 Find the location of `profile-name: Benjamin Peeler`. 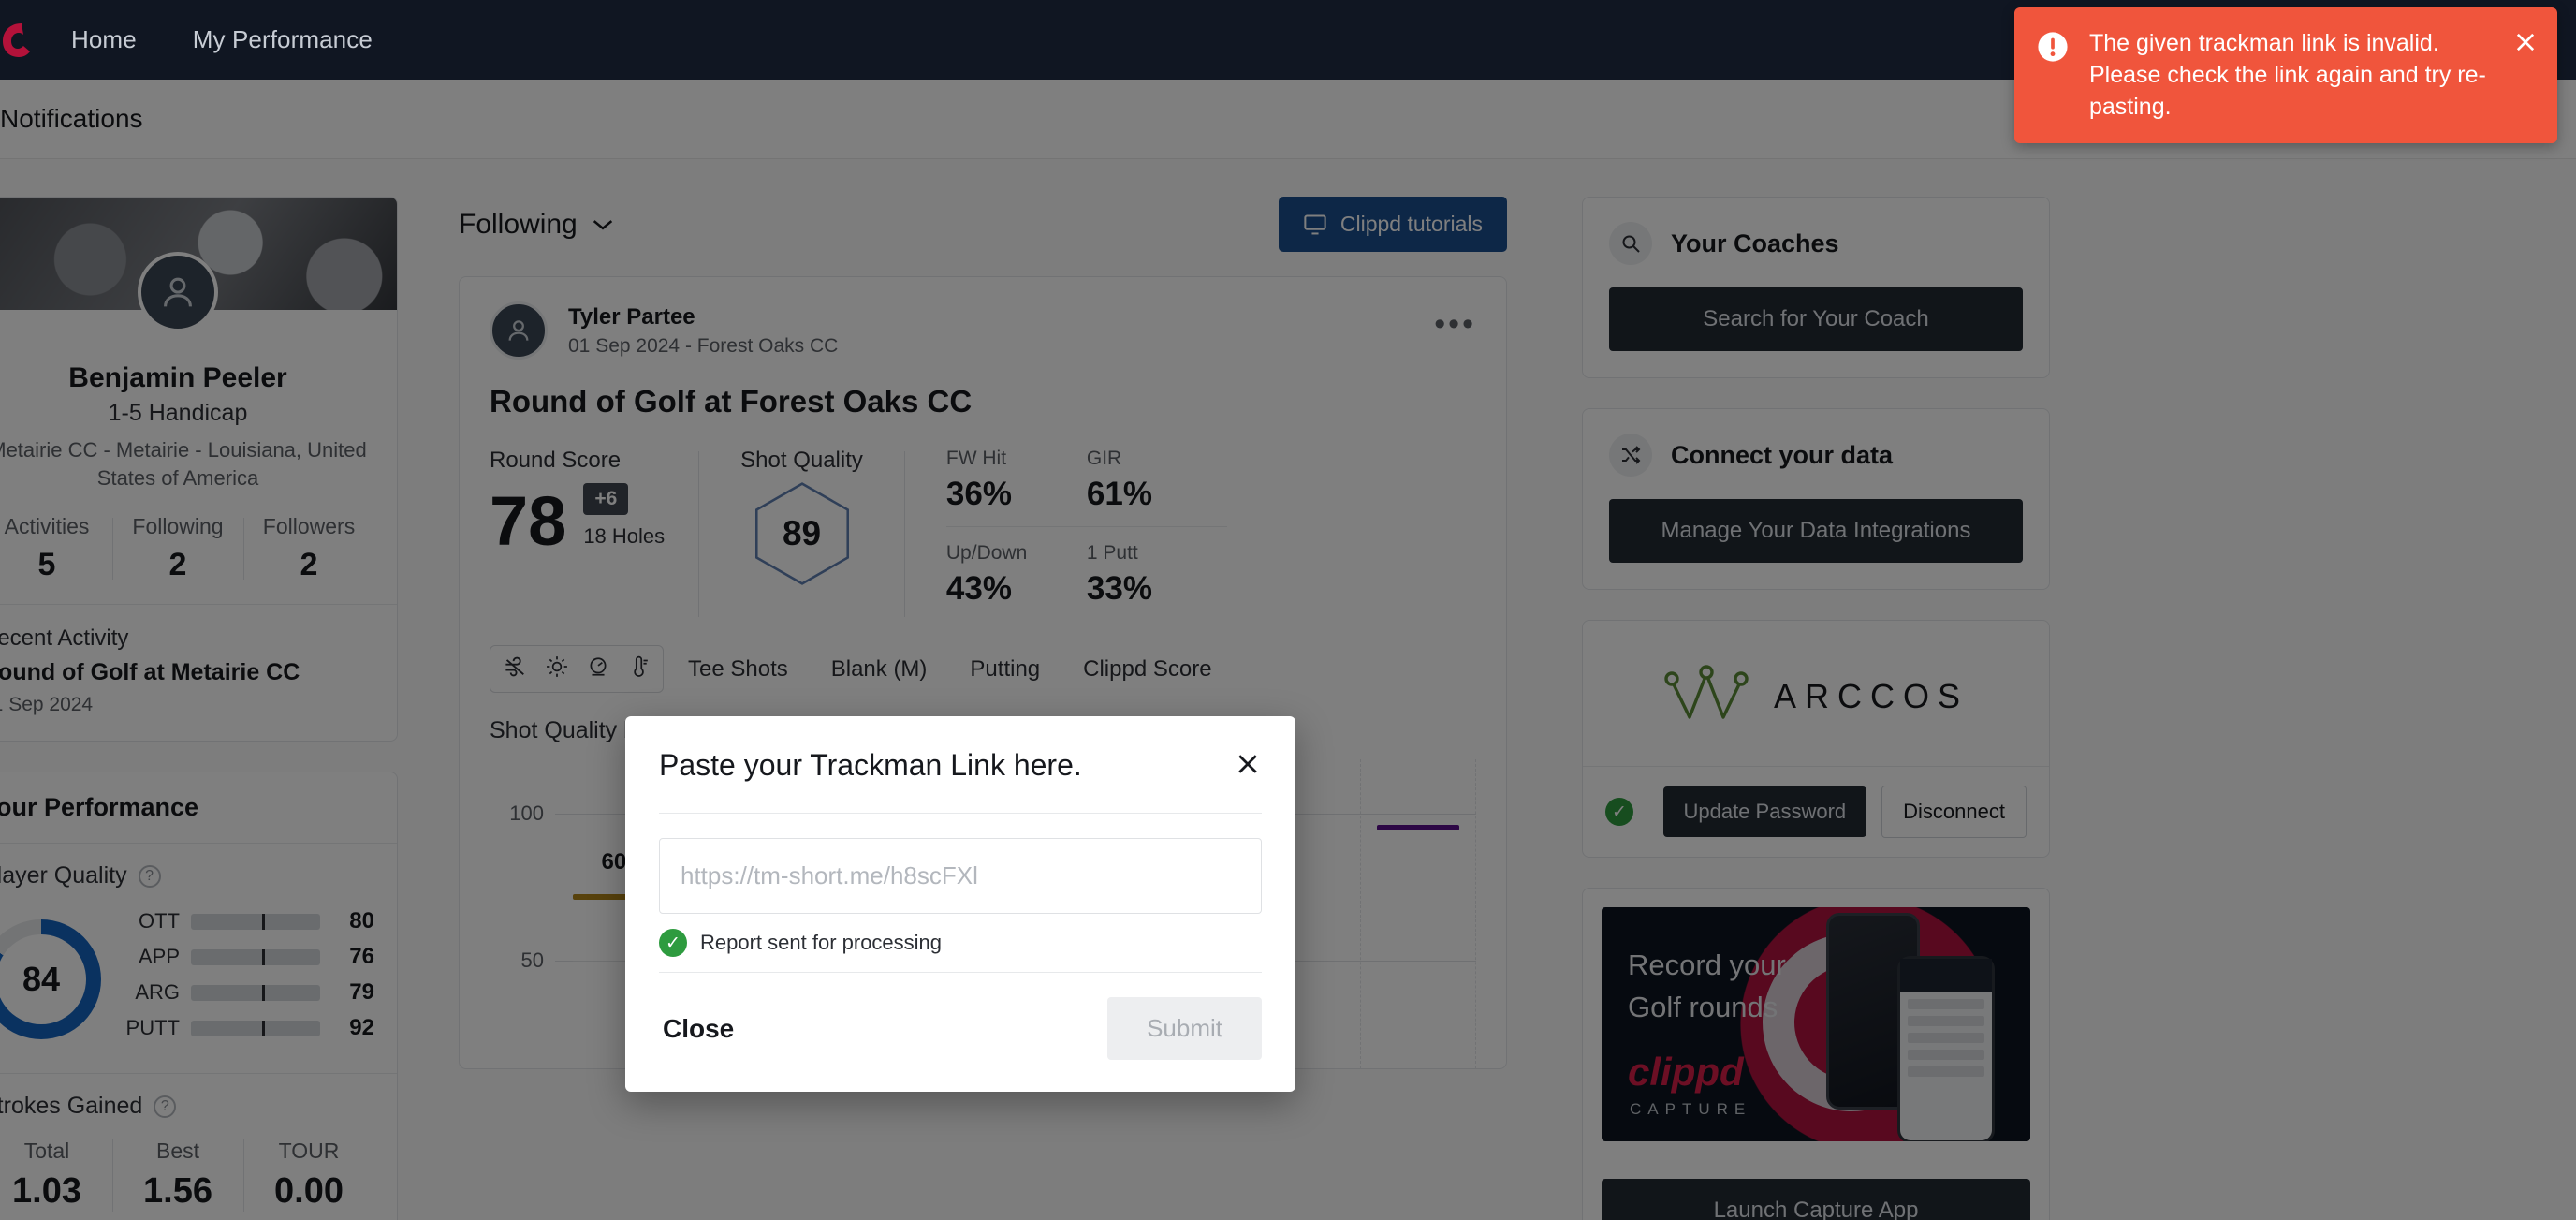

profile-name: Benjamin Peeler is located at coordinates (177, 377).